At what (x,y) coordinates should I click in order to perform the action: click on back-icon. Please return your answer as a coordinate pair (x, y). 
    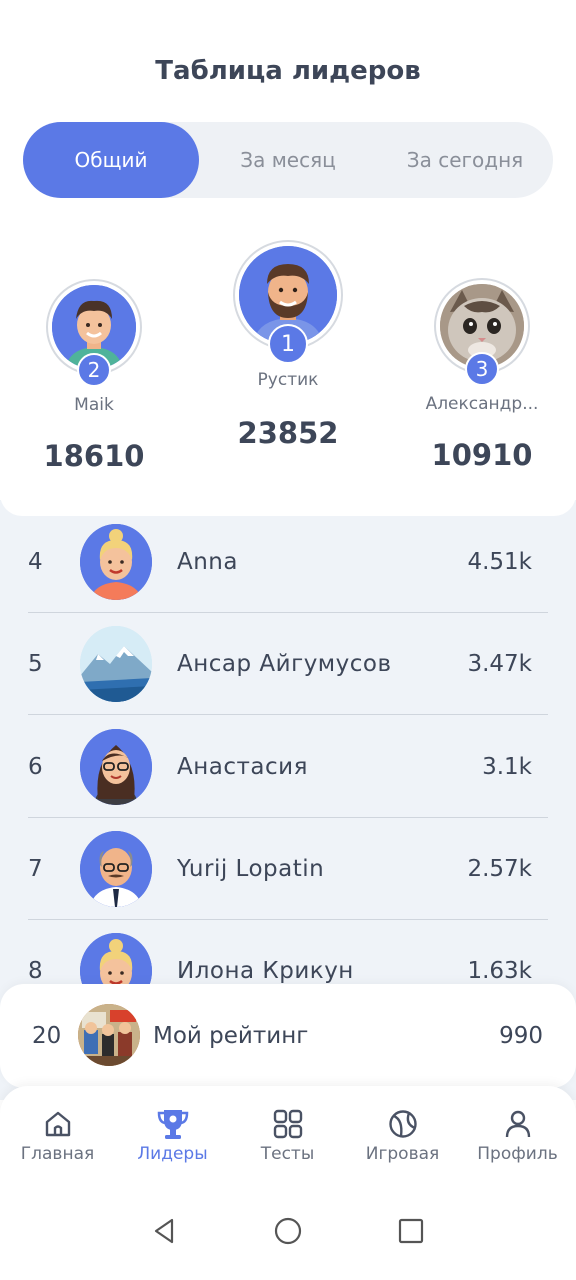
    Looking at the image, I should click on (165, 1231).